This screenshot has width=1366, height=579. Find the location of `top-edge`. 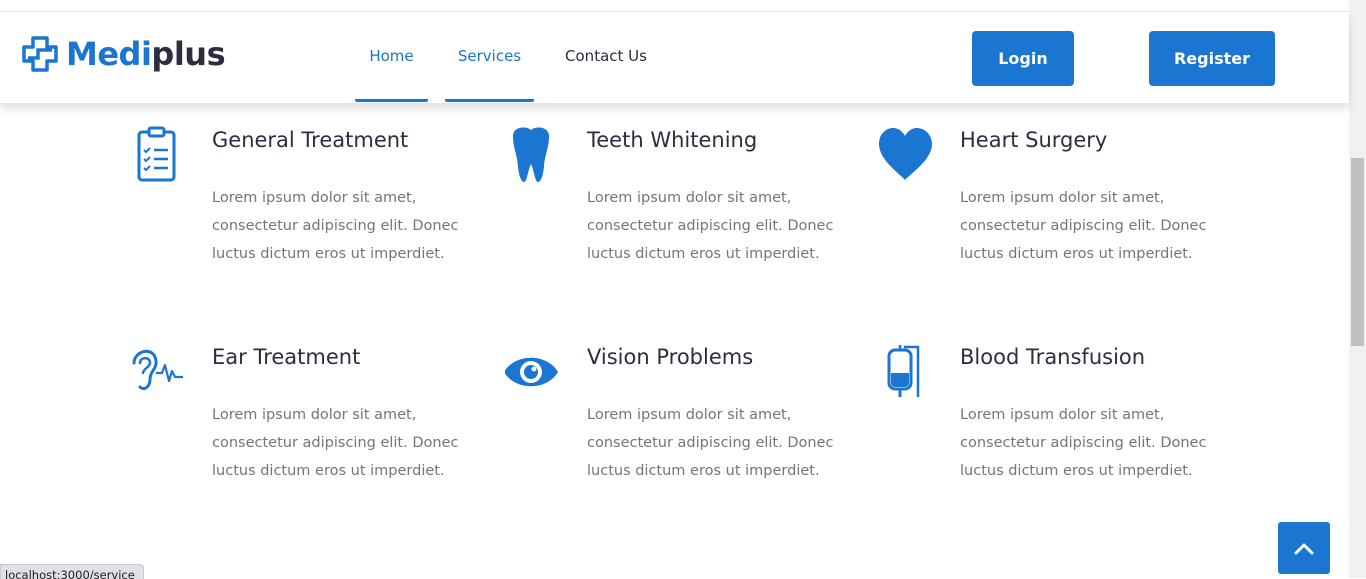

top-edge is located at coordinates (674, 6).